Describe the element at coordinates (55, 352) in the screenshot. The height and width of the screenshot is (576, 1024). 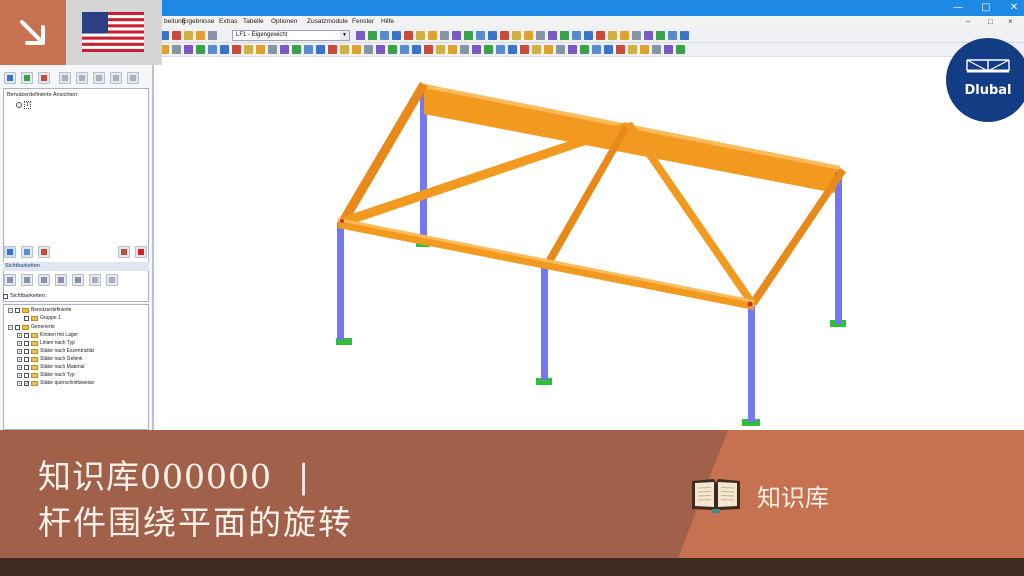
I see `tree-node-staebe-nach-exzentrizitaet: + Stäbe nach Exzentrizität` at that location.